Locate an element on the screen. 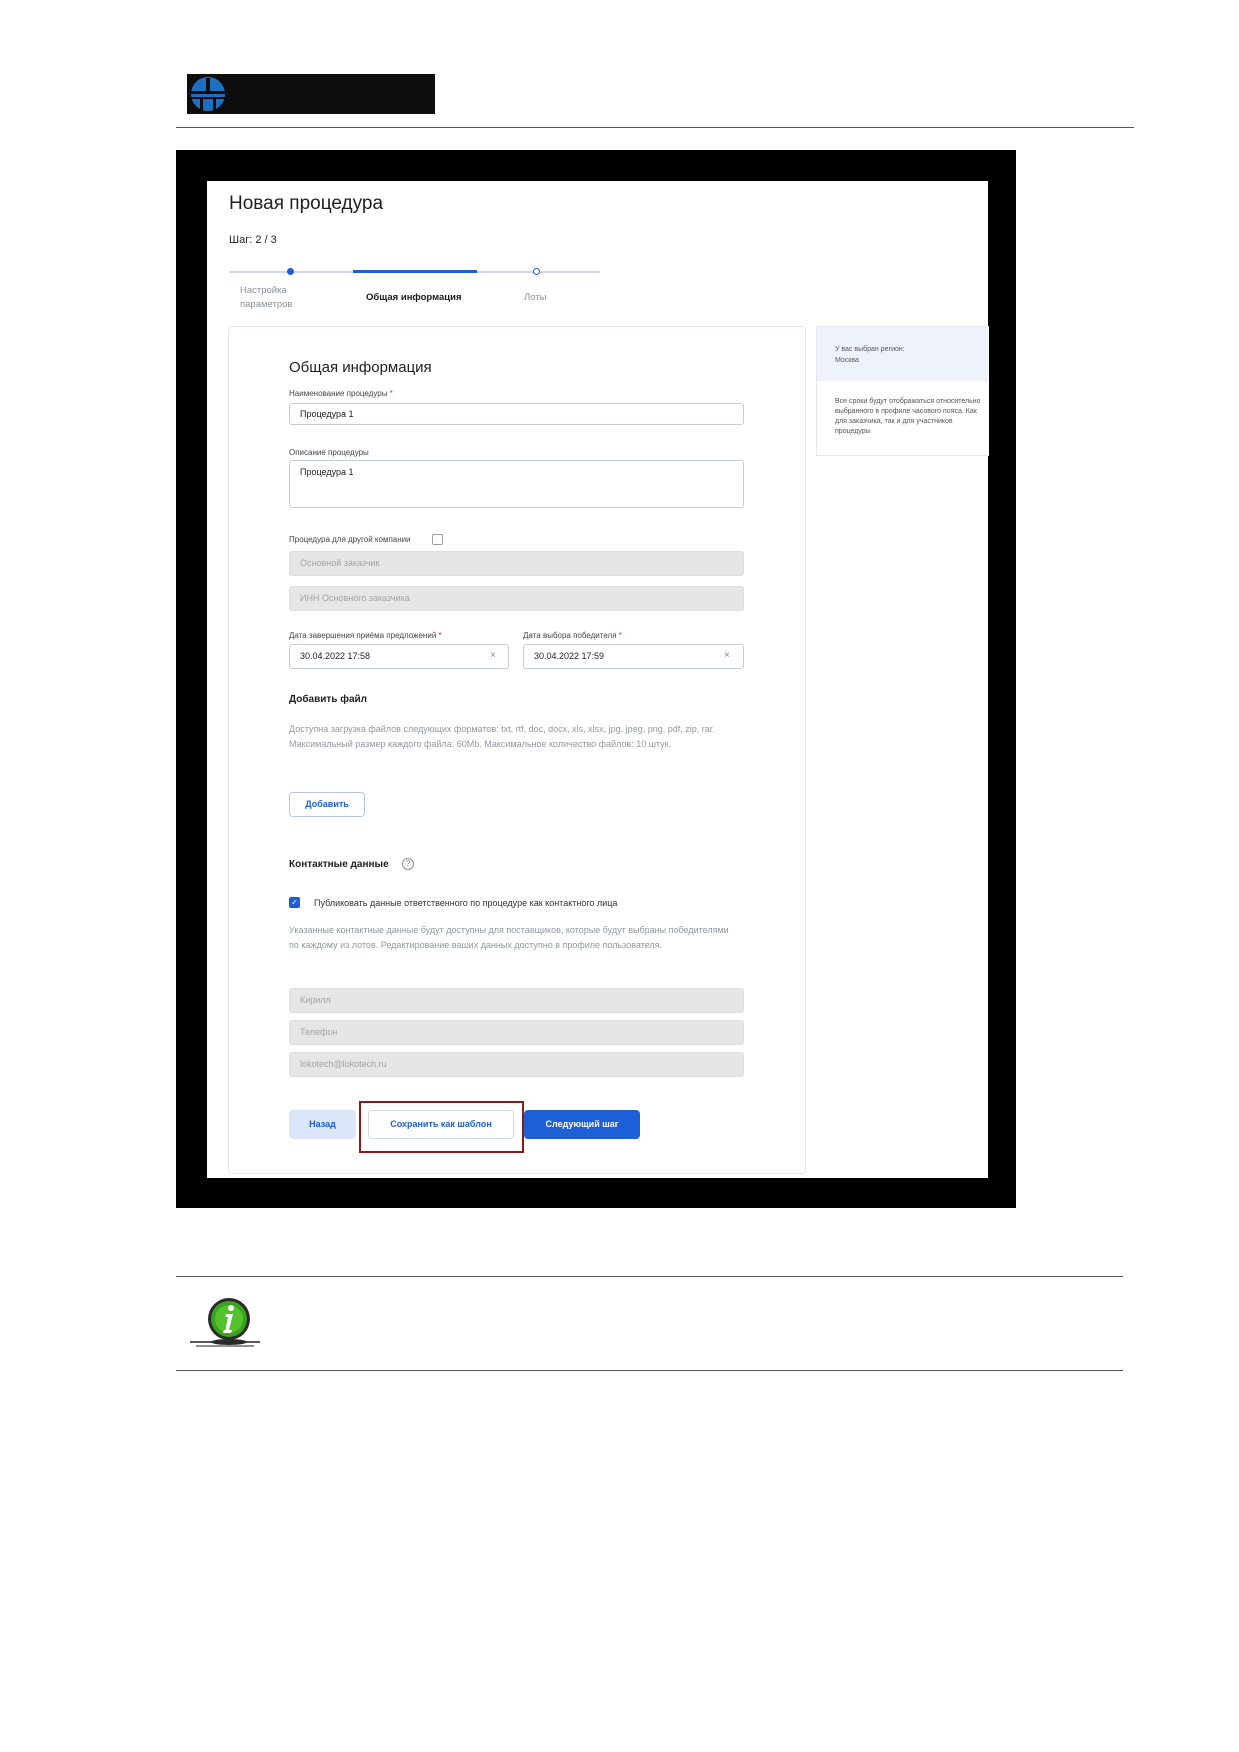  add-file-button: Добавить is located at coordinates (327, 804).